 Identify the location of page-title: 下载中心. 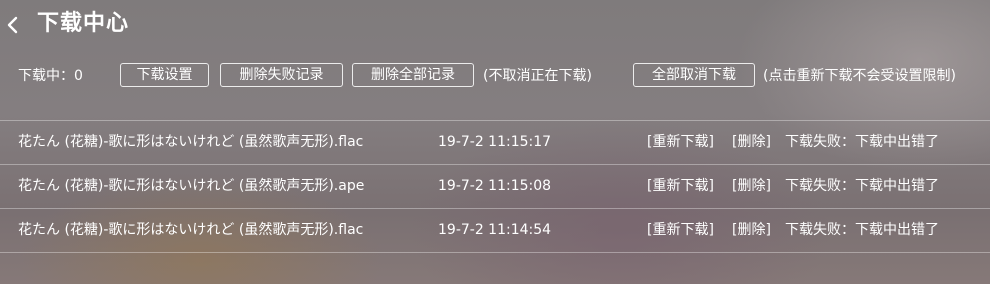
(83, 23).